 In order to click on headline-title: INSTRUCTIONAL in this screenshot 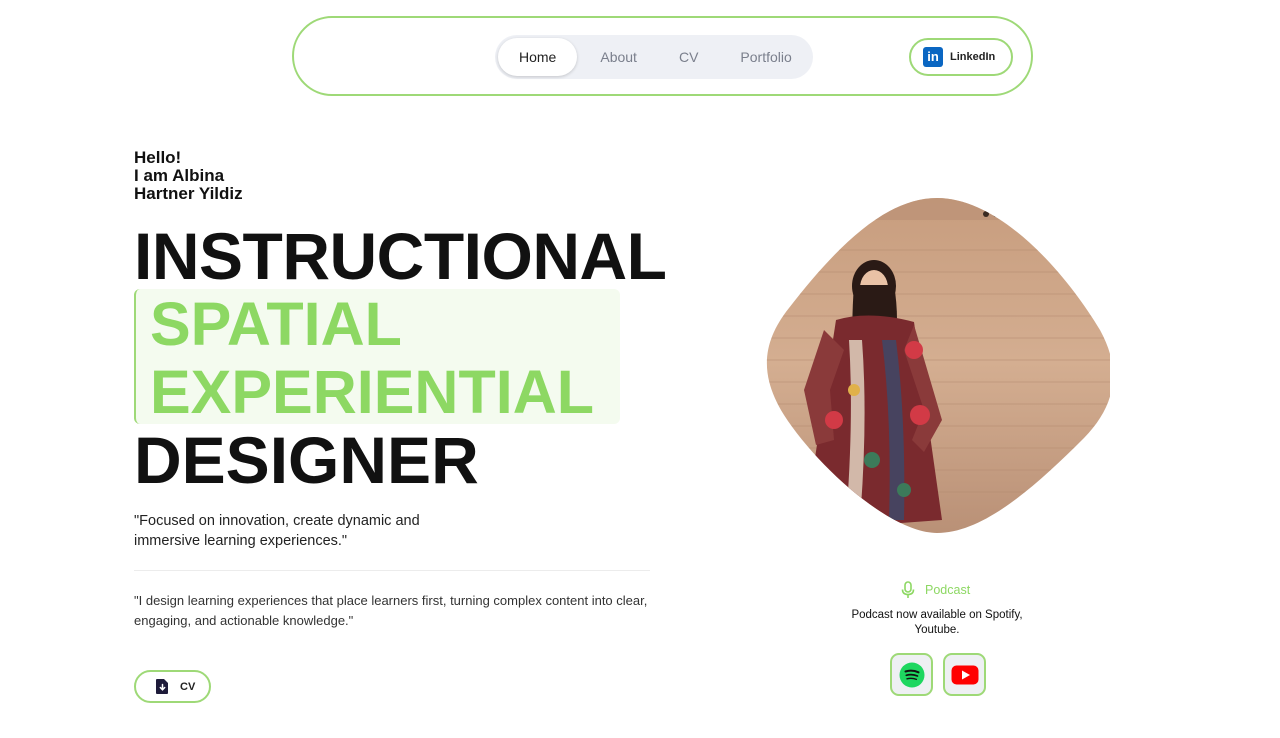, I will do `click(400, 256)`.